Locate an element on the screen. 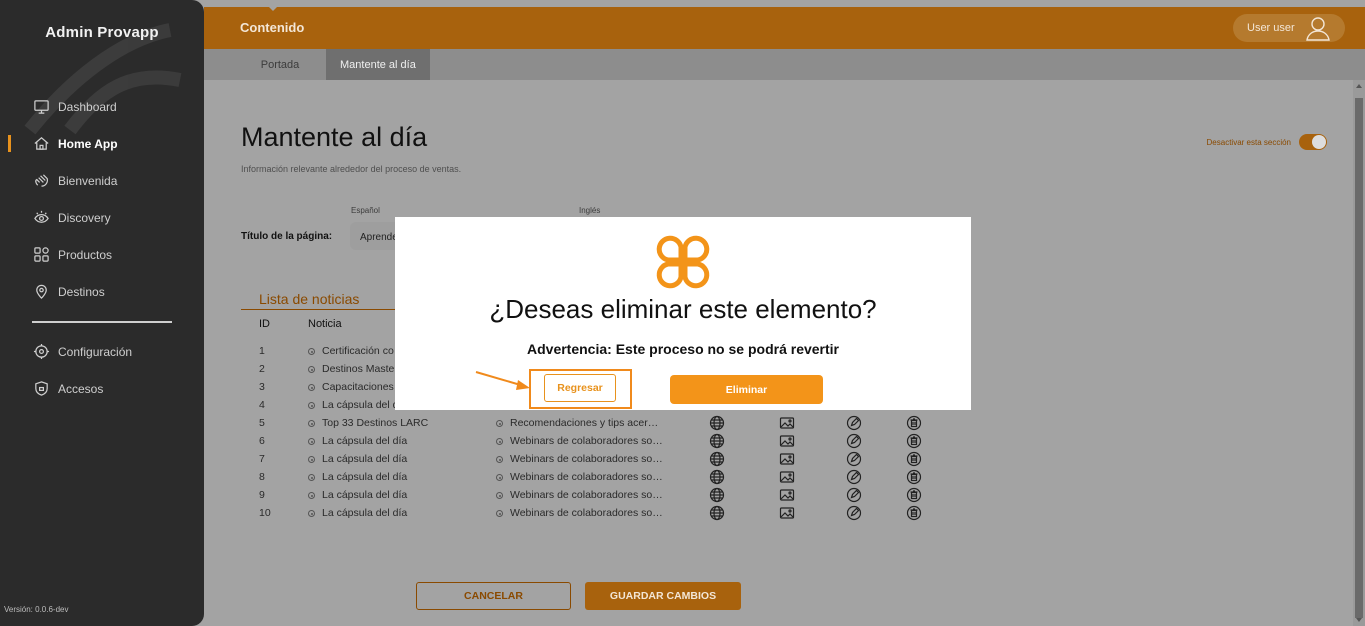 This screenshot has width=1365, height=626. top-bar: Contenido User user is located at coordinates (784, 27).